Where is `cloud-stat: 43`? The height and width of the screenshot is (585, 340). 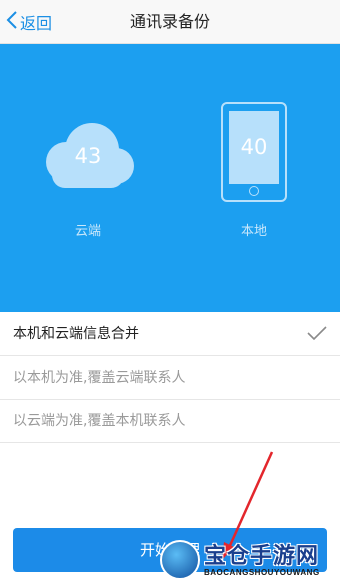 cloud-stat: 43 is located at coordinates (88, 154).